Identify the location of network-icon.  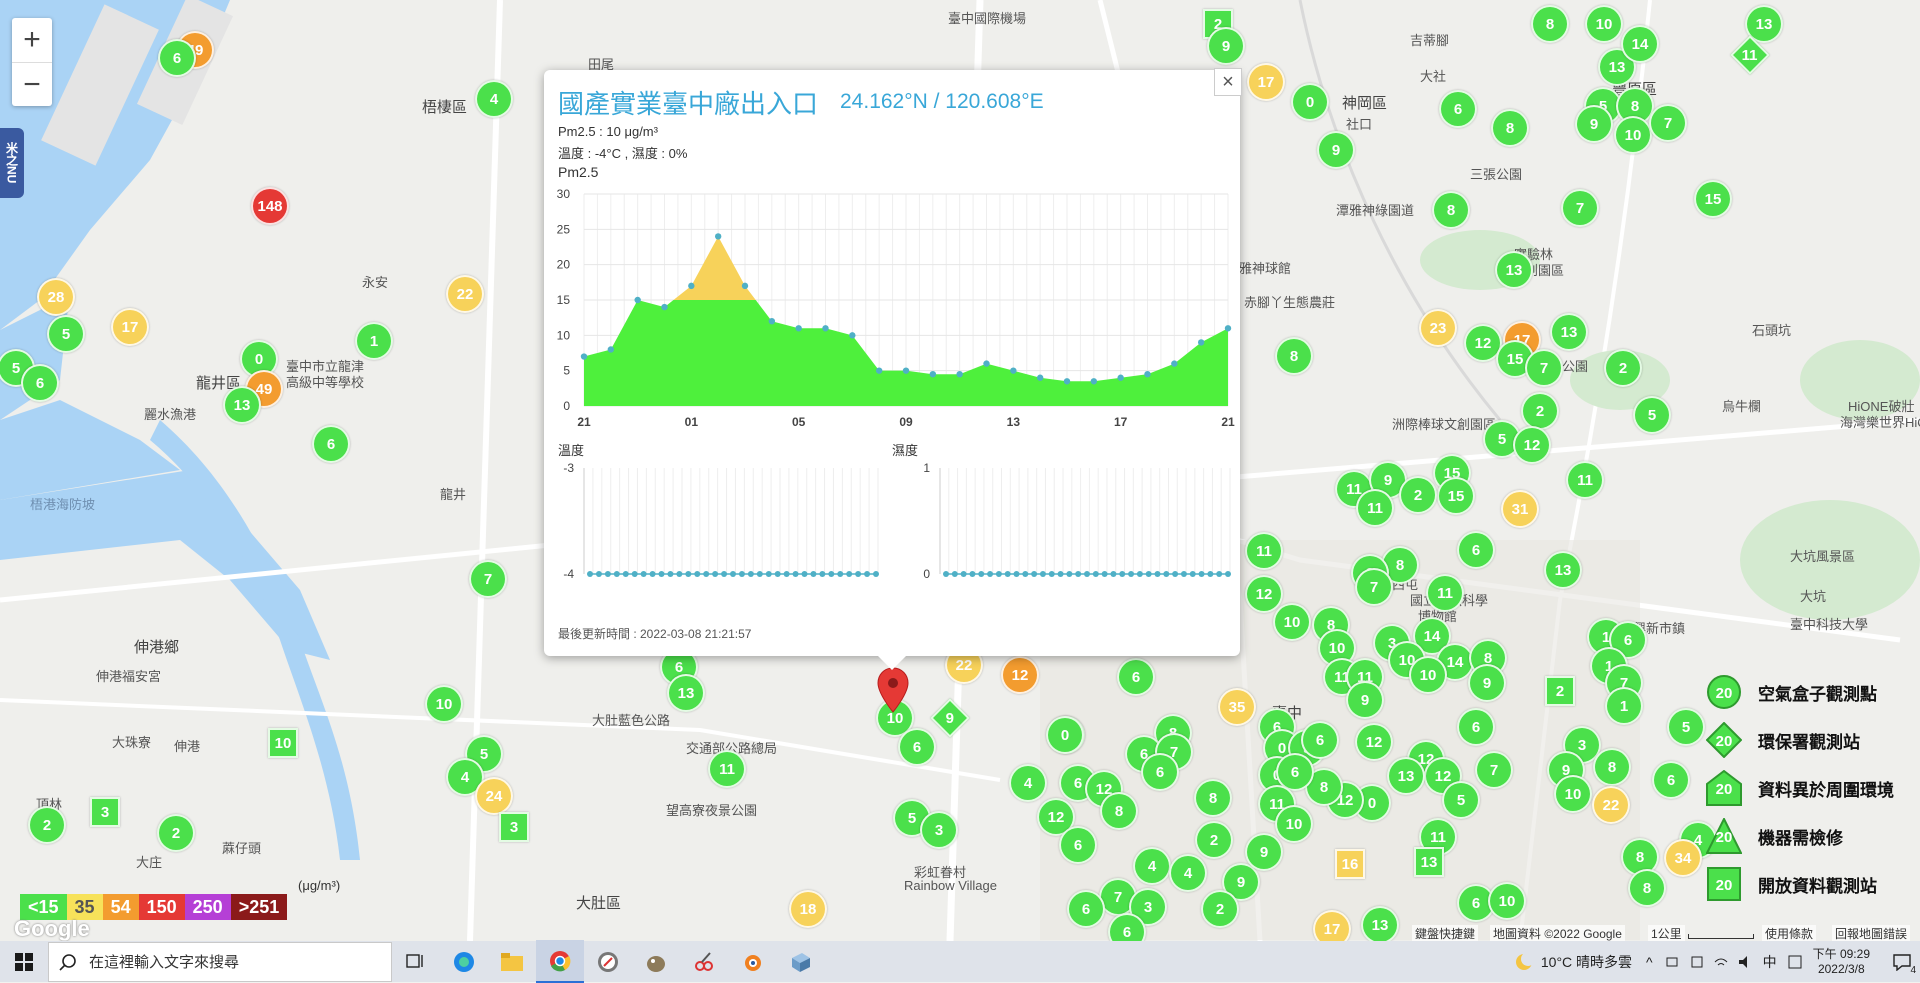
(1673, 962).